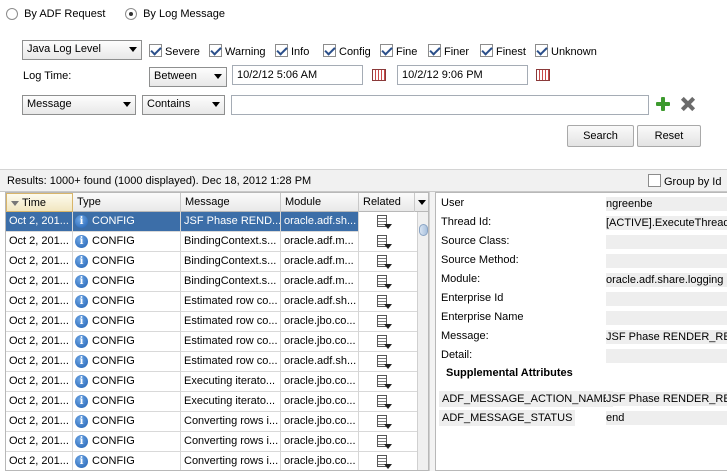 The height and width of the screenshot is (471, 727). I want to click on field-dropdown: Message, so click(79, 105).